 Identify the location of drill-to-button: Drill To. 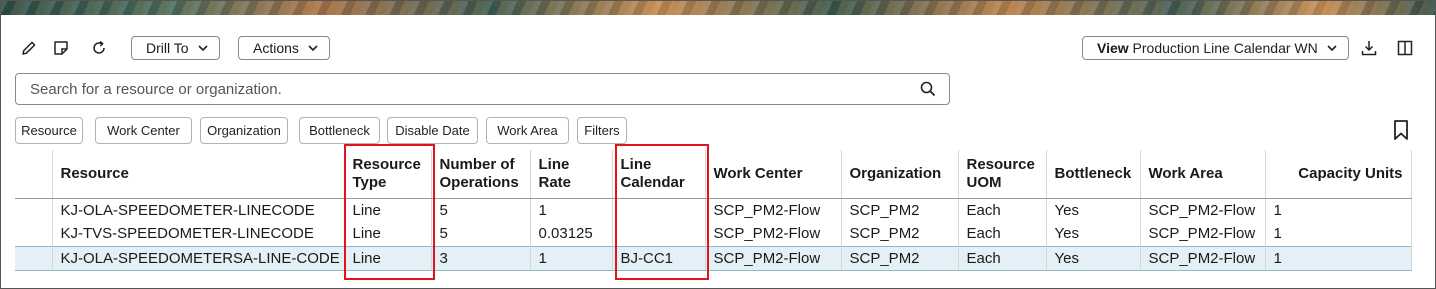
(175, 48).